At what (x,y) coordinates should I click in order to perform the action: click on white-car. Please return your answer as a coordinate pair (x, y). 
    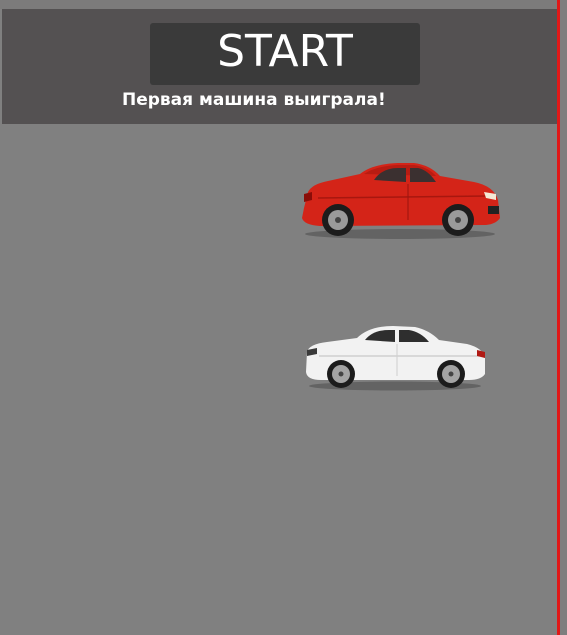
    Looking at the image, I should click on (396, 357).